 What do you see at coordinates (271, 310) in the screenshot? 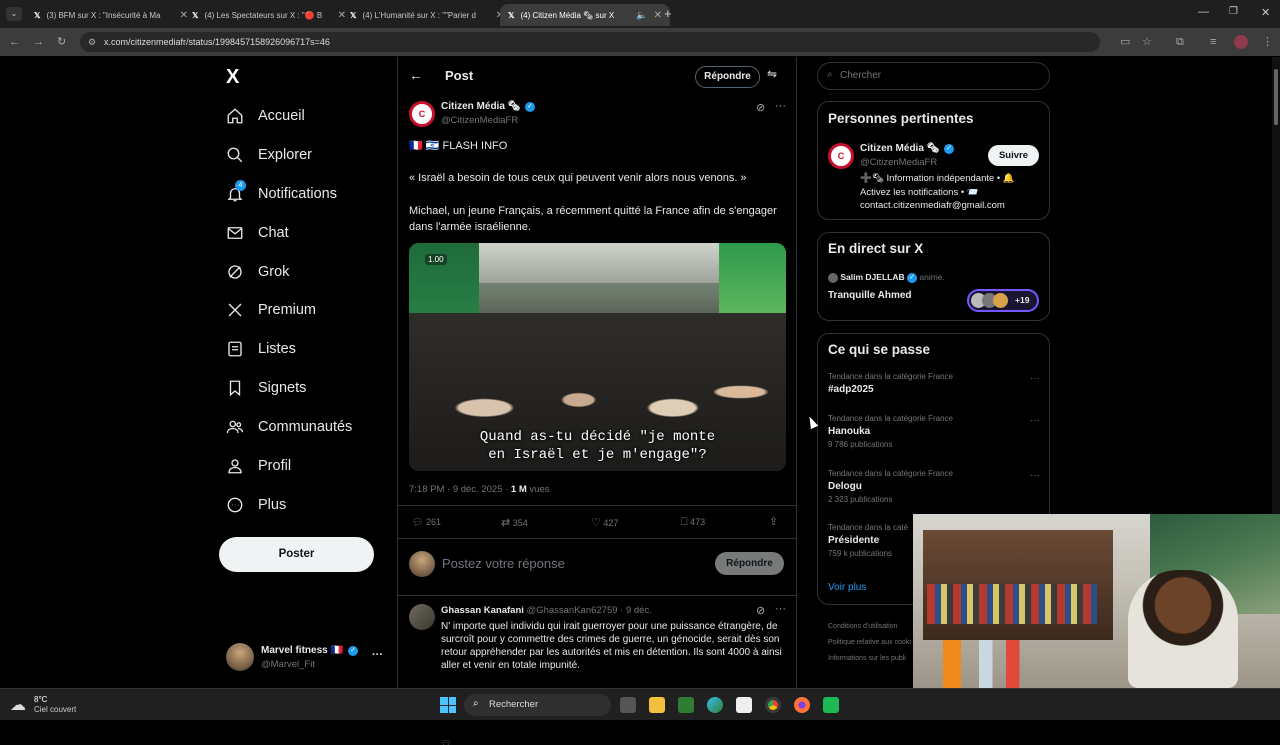
I see `sidebar-item-premium: Premium` at bounding box center [271, 310].